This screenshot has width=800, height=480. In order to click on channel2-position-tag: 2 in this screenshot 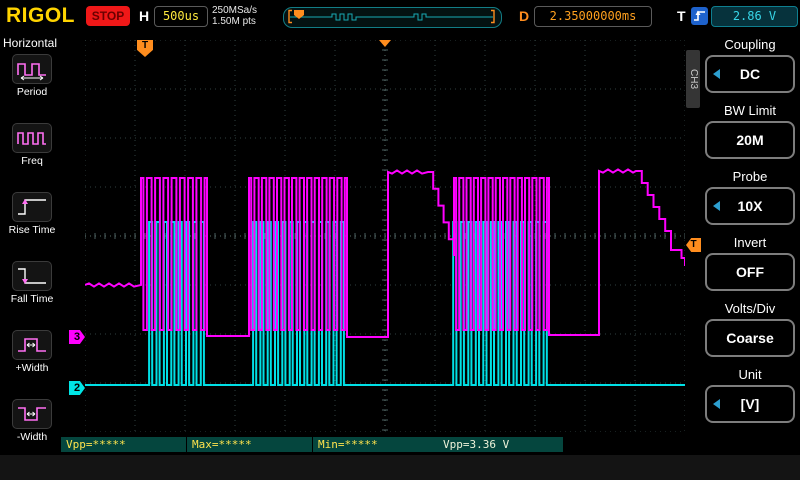, I will do `click(77, 388)`.